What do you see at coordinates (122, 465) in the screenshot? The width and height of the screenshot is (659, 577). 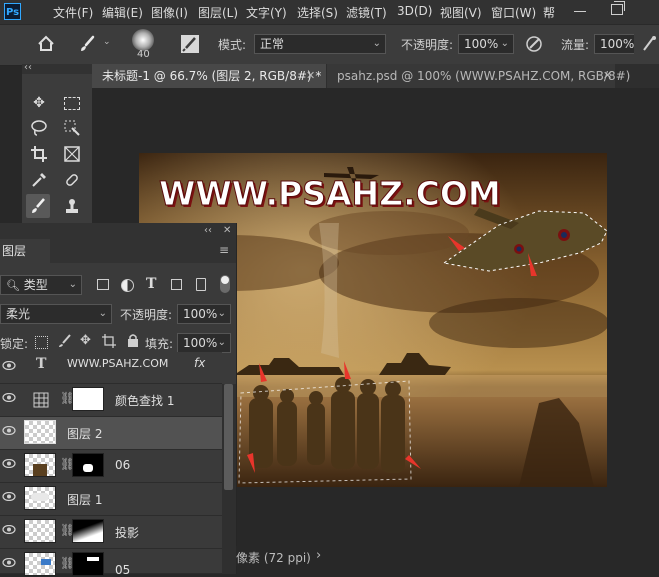 I see `layer-name: 06` at bounding box center [122, 465].